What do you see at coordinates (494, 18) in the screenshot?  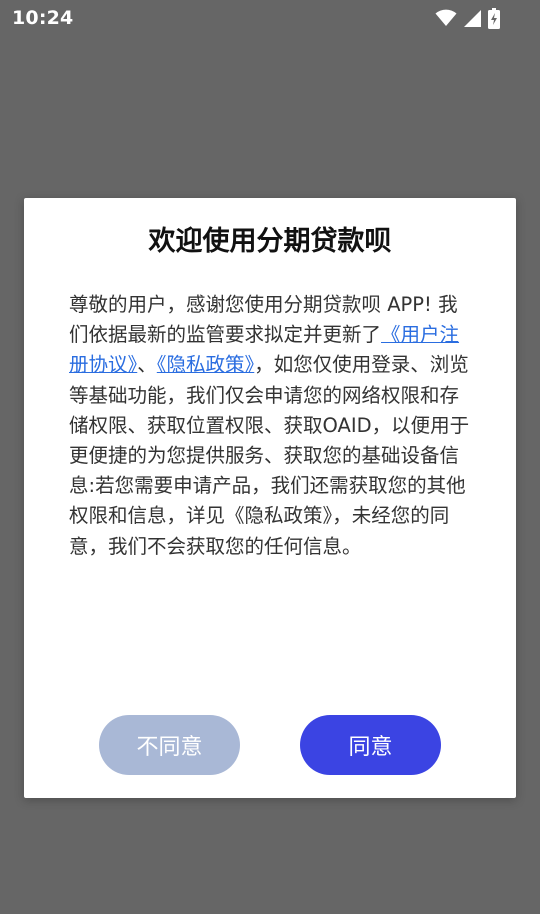 I see `battery-charging-icon` at bounding box center [494, 18].